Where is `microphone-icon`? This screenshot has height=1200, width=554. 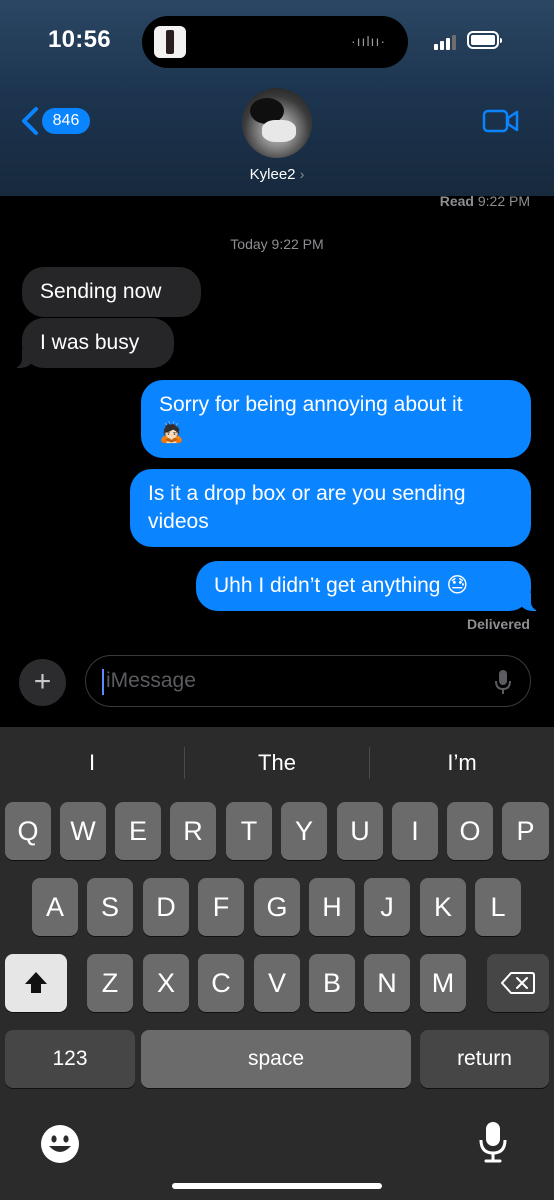 microphone-icon is located at coordinates (503, 682).